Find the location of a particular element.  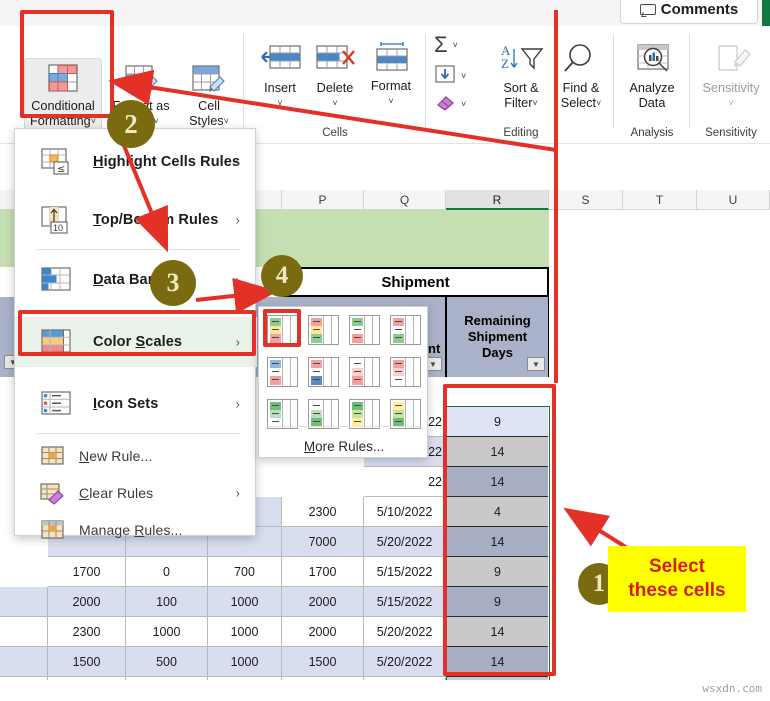

color-scale-swatch-white-red is located at coordinates (364, 372).